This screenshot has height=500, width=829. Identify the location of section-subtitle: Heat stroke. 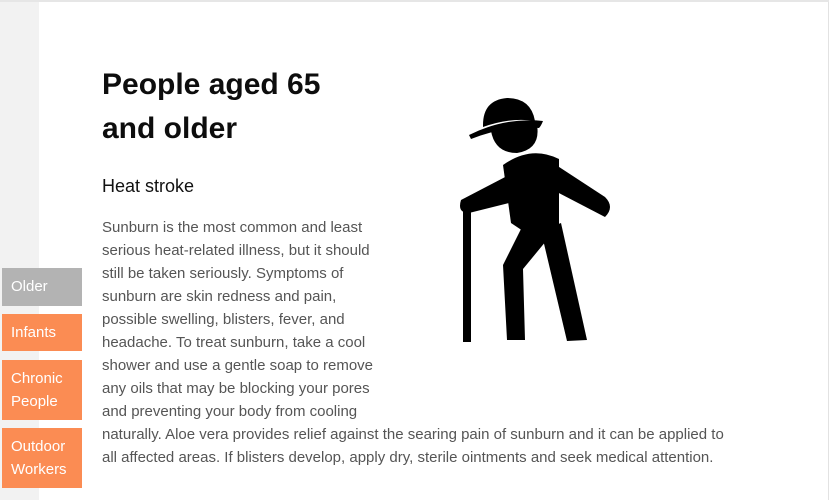
(148, 186).